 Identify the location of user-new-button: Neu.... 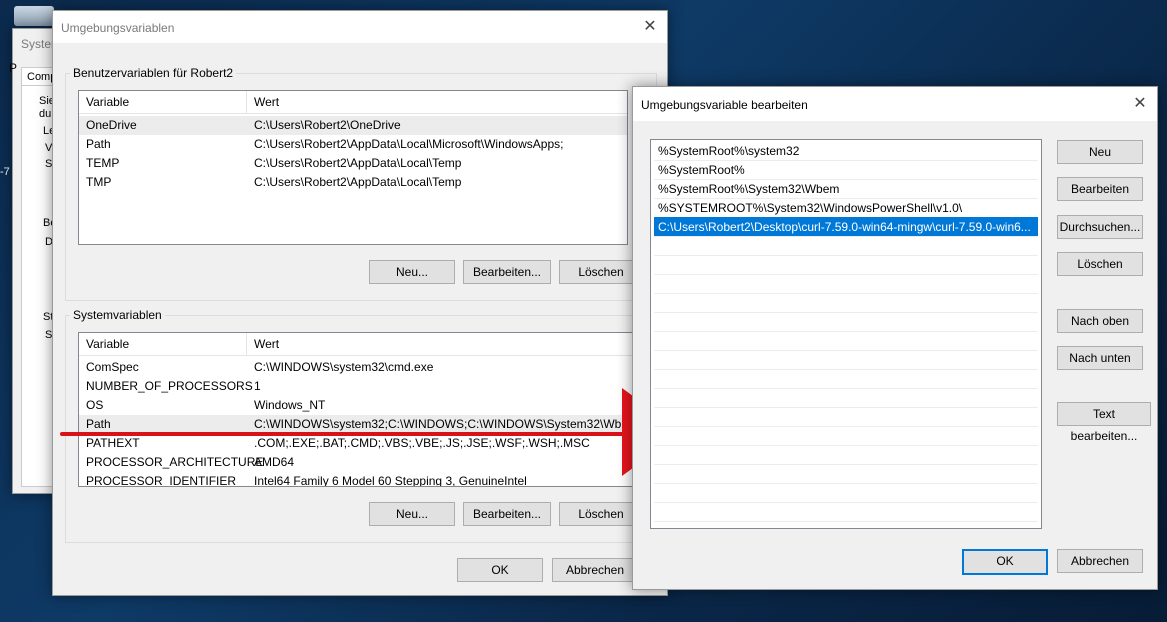
(412, 272).